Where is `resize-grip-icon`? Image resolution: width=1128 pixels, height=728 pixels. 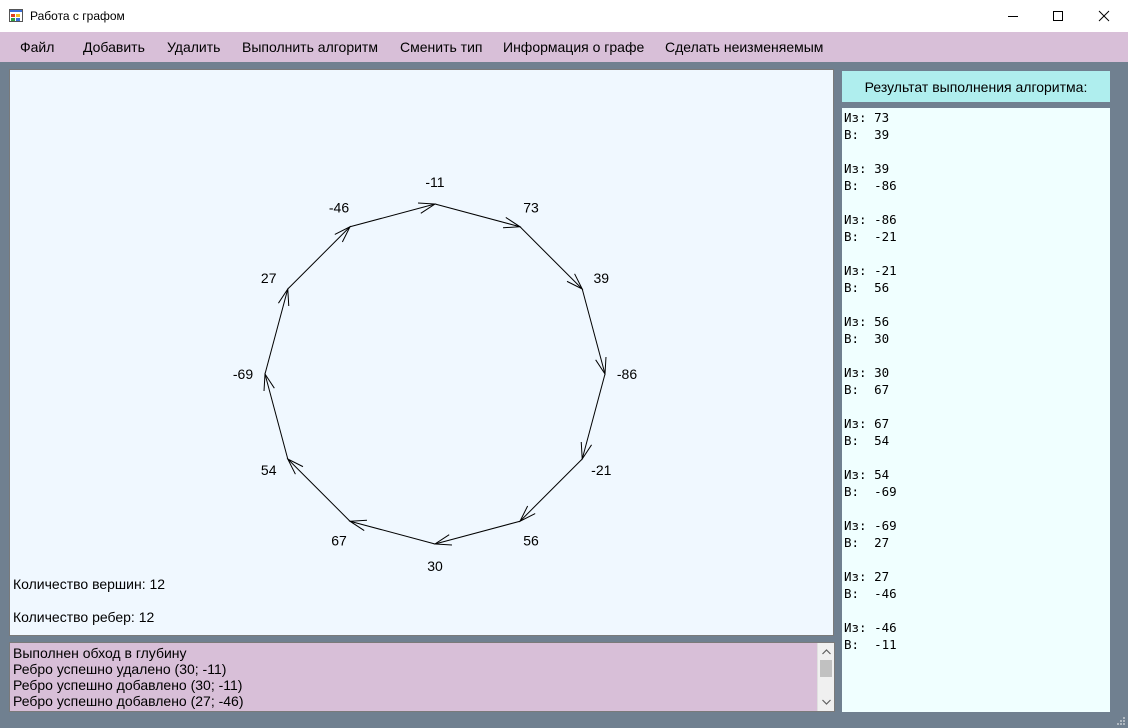
resize-grip-icon is located at coordinates (1120, 720).